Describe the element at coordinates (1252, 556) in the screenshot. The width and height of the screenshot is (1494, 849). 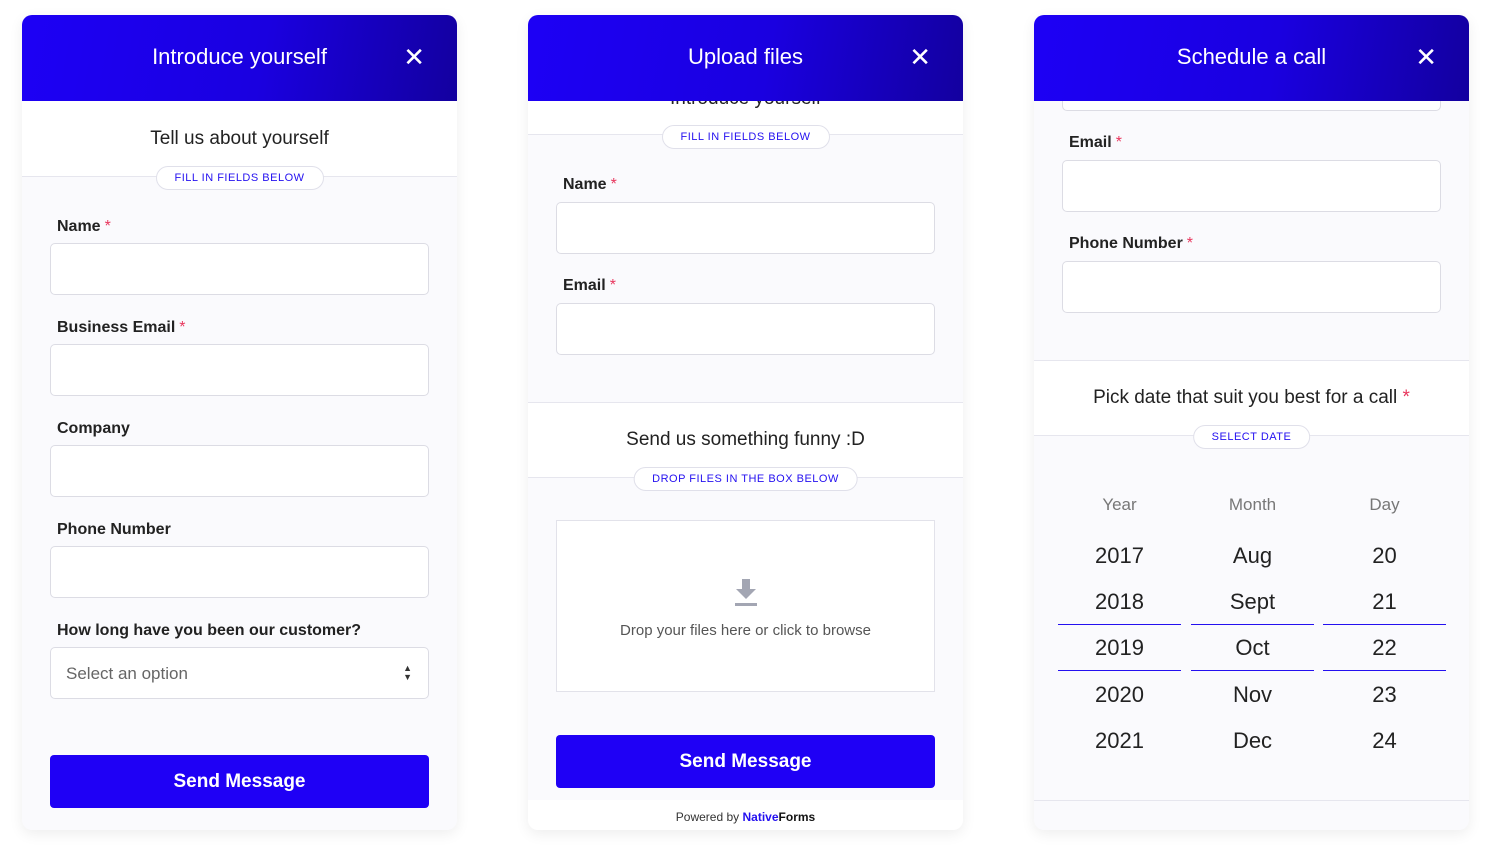
I see `month-option: Aug` at that location.